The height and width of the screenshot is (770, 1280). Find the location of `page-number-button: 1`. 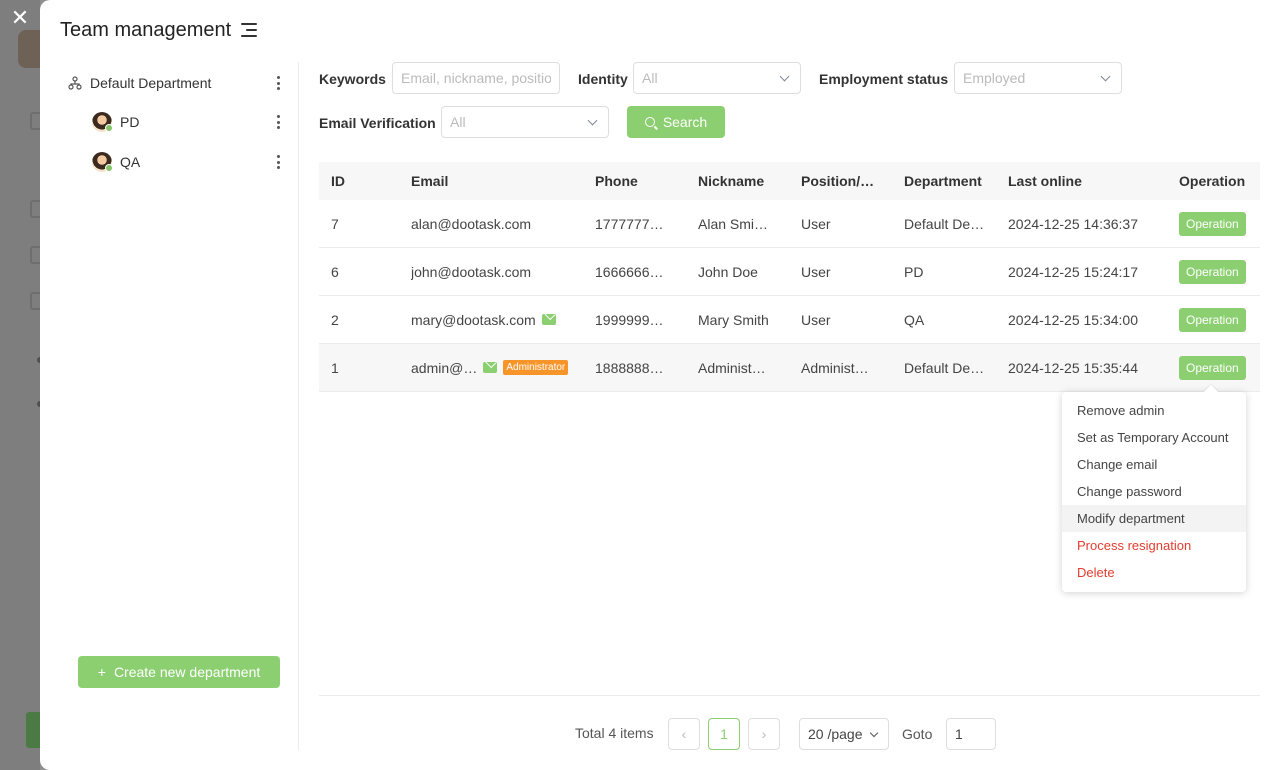

page-number-button: 1 is located at coordinates (724, 734).